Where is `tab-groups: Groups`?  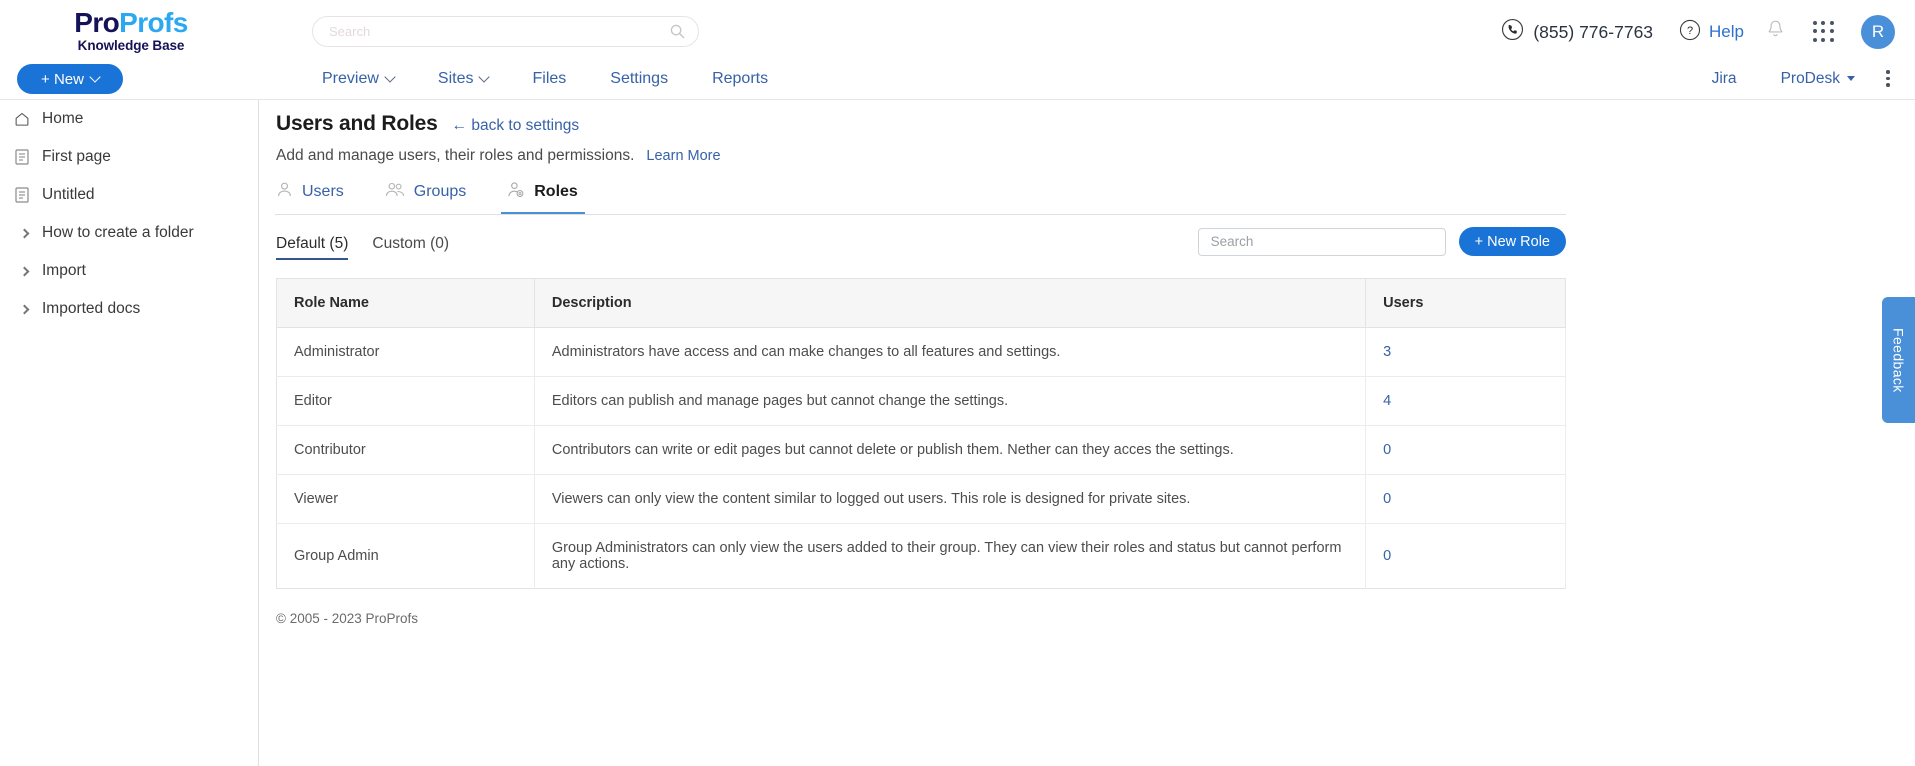 tab-groups: Groups is located at coordinates (435, 197).